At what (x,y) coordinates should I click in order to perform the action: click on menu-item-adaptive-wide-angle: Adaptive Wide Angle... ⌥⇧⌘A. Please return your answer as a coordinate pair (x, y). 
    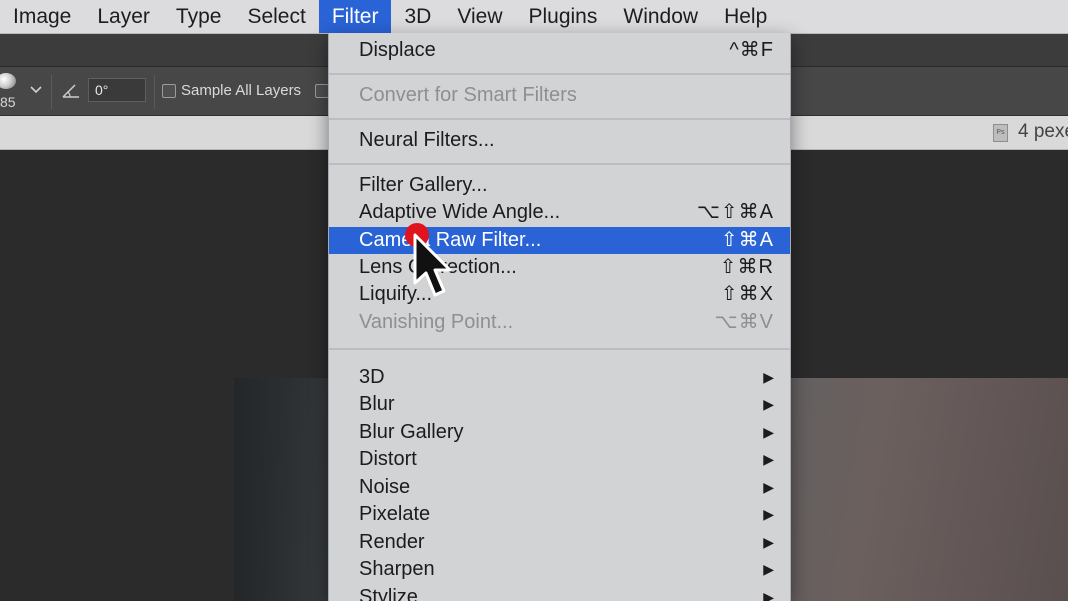
    Looking at the image, I should click on (559, 212).